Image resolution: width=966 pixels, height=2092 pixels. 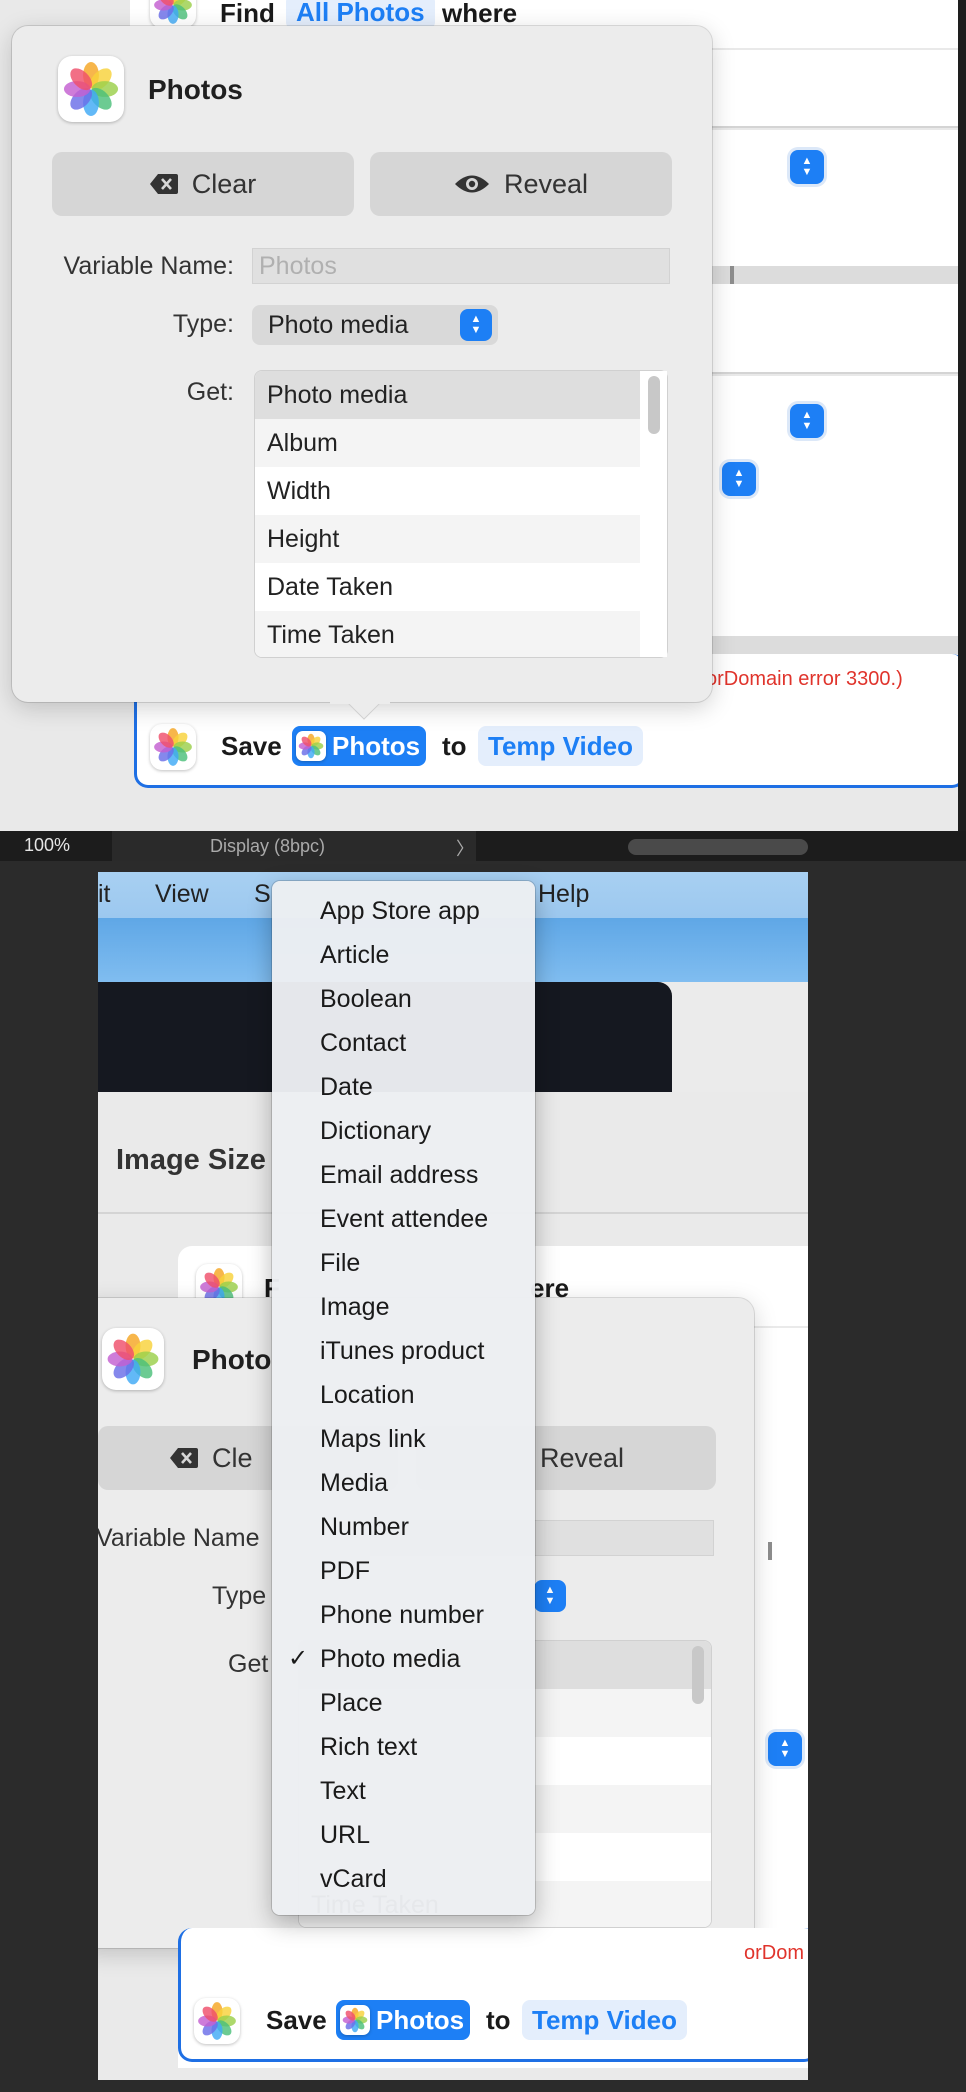 What do you see at coordinates (182, 894) in the screenshot?
I see `menu-view: View` at bounding box center [182, 894].